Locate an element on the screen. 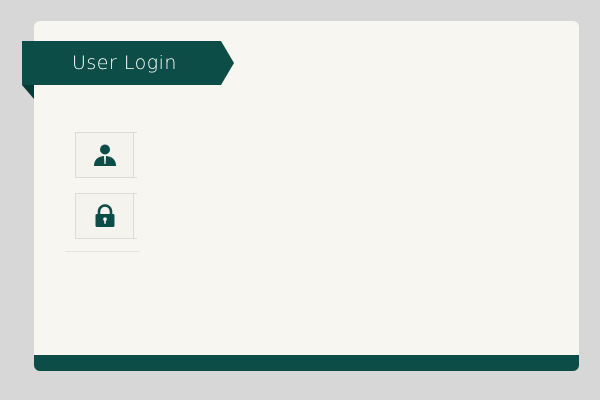 This screenshot has height=400, width=600. password-field is located at coordinates (106, 216).